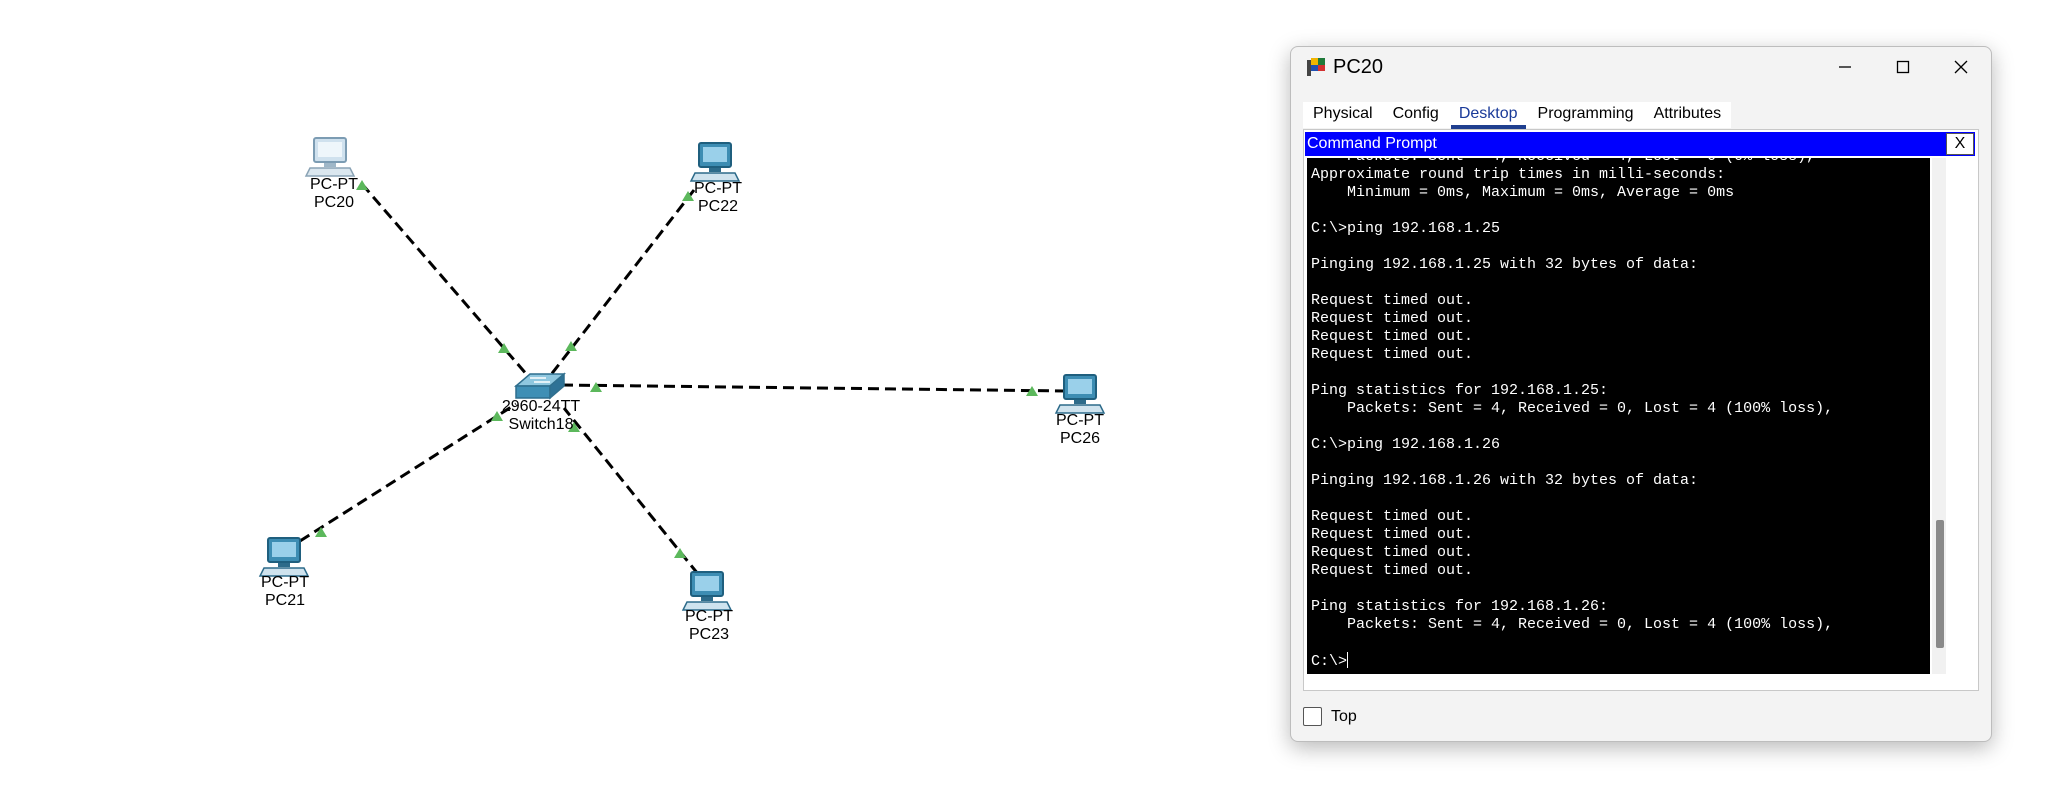 The image size is (2068, 808). I want to click on maximize-icon, so click(1903, 67).